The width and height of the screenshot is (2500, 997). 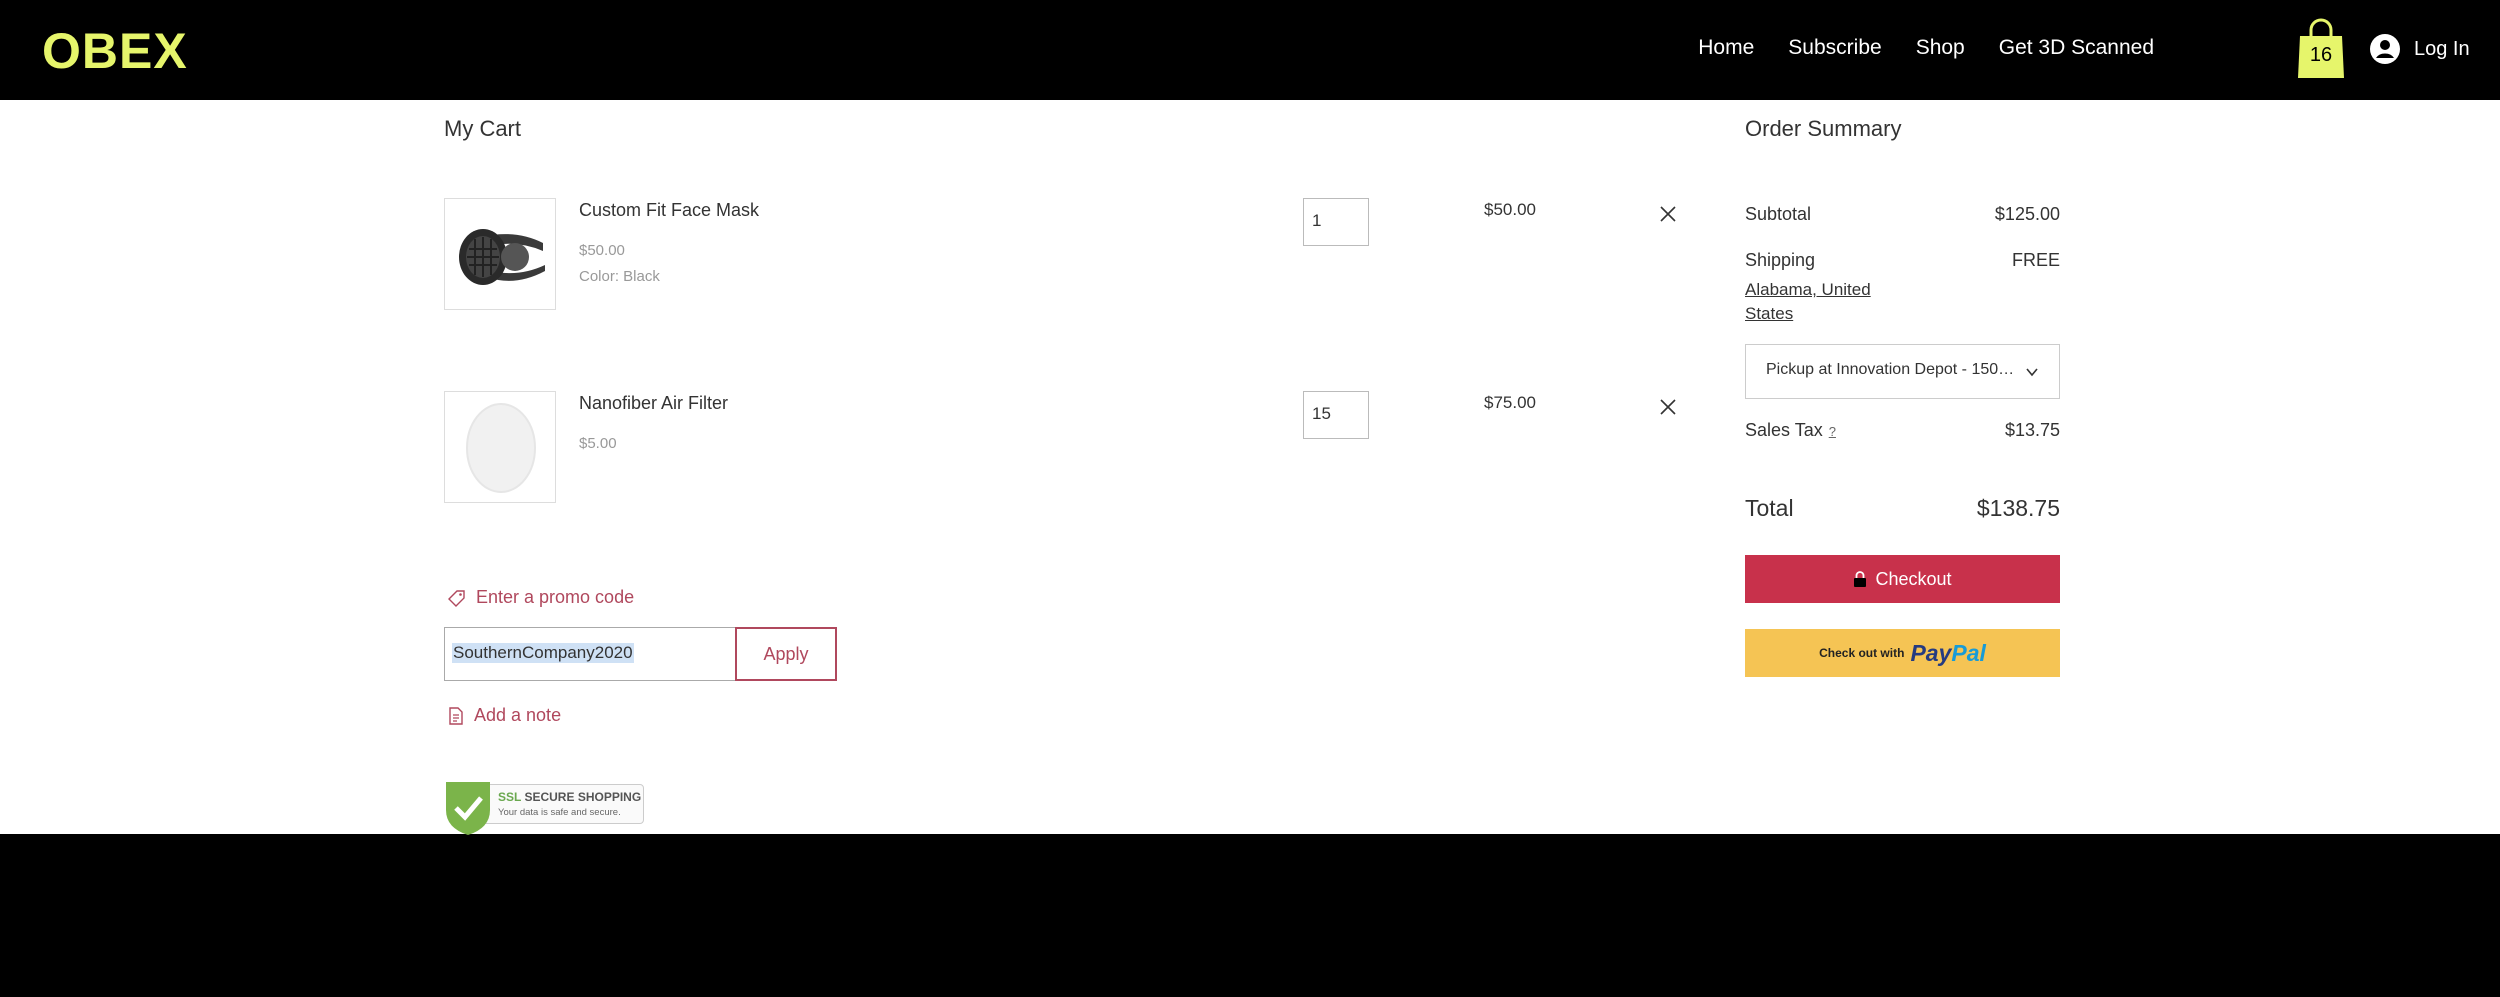 What do you see at coordinates (2385, 49) in the screenshot?
I see `user-avatar-icon` at bounding box center [2385, 49].